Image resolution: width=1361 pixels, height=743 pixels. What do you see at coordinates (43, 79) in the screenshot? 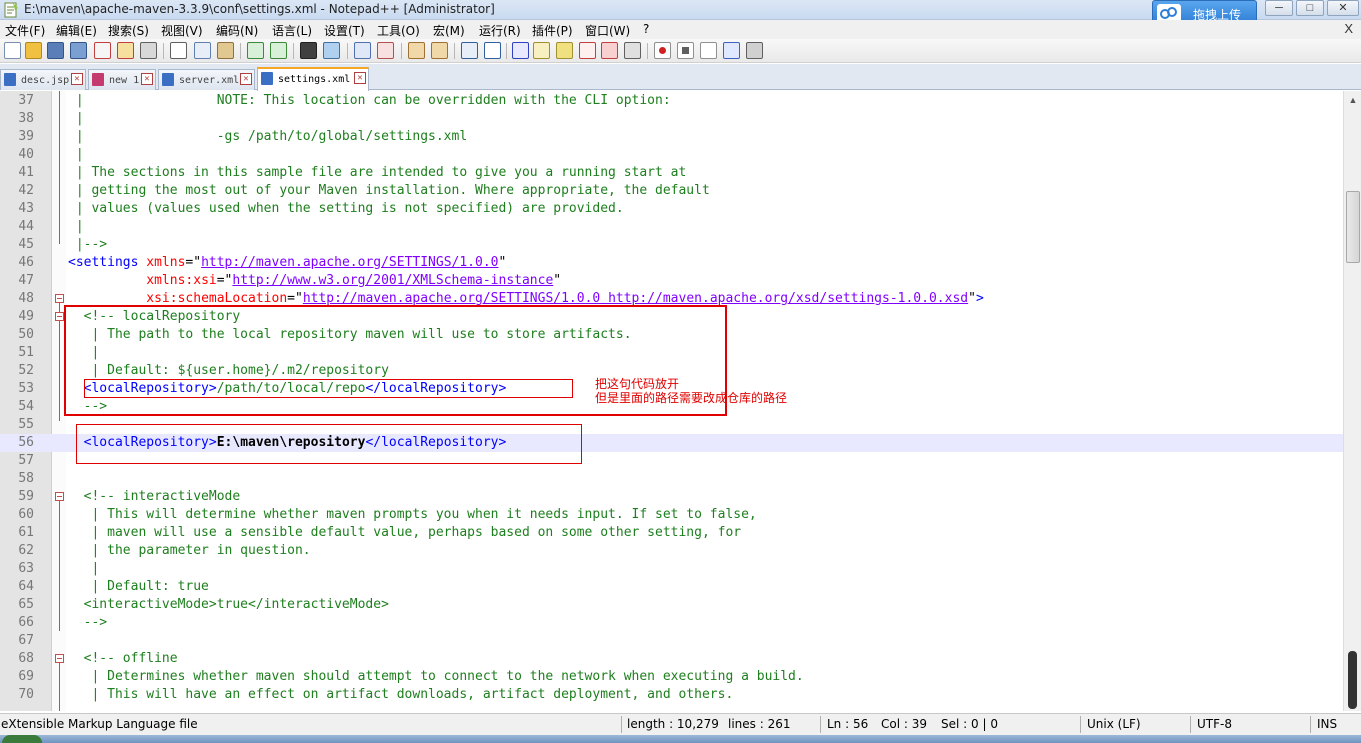
I see `tab-desc-jsp: desc.jsp ✕` at bounding box center [43, 79].